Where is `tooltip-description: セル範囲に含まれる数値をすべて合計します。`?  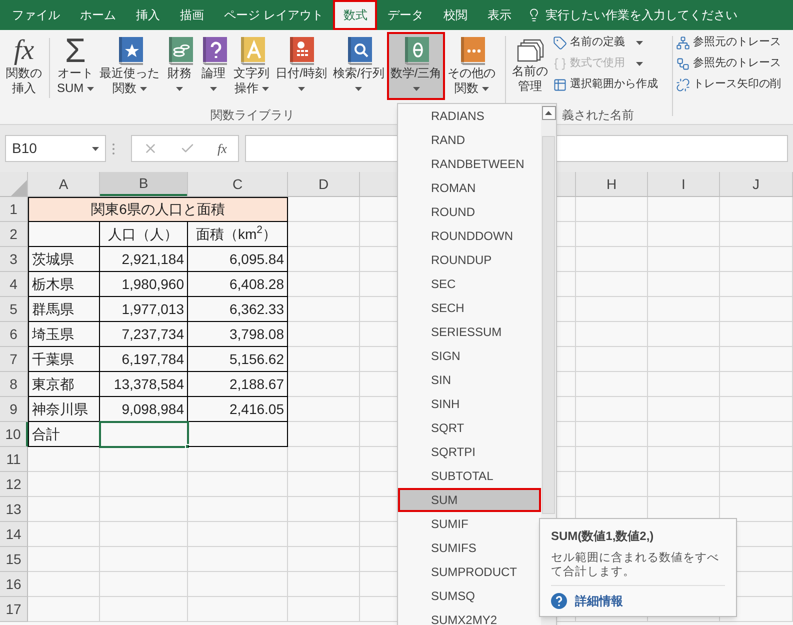 tooltip-description: セル範囲に含まれる数値をすべて合計します。 is located at coordinates (638, 568).